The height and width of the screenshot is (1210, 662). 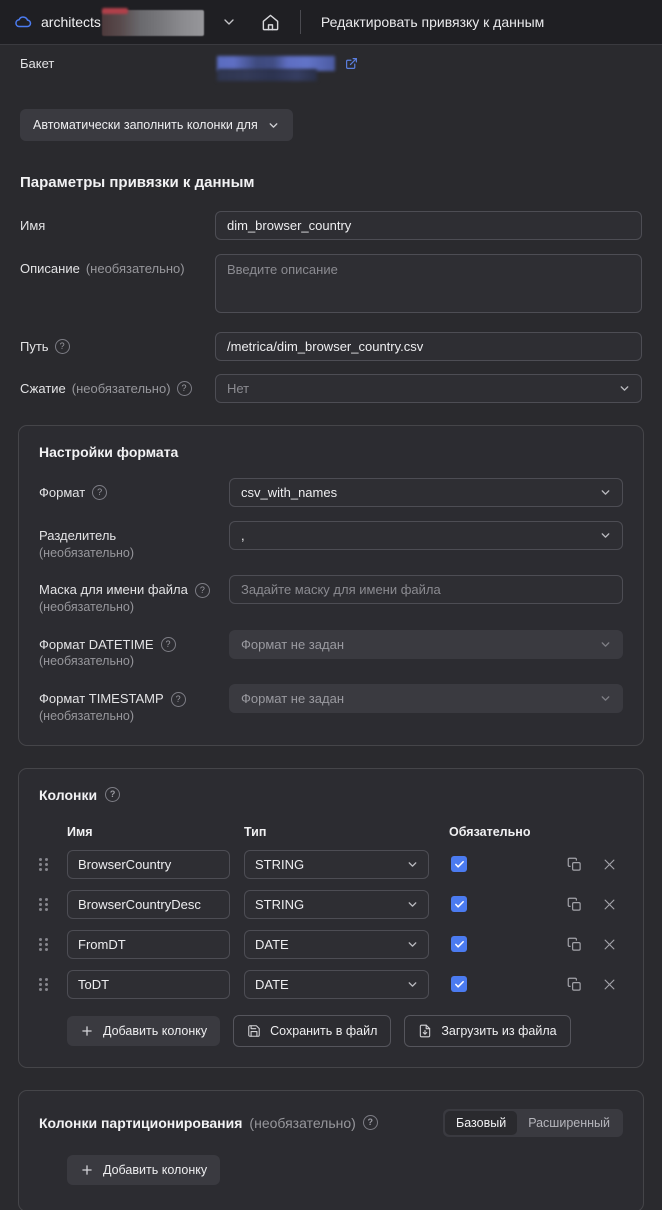 What do you see at coordinates (312, 1030) in the screenshot?
I see `save-to-file-button: Сохранить в файл` at bounding box center [312, 1030].